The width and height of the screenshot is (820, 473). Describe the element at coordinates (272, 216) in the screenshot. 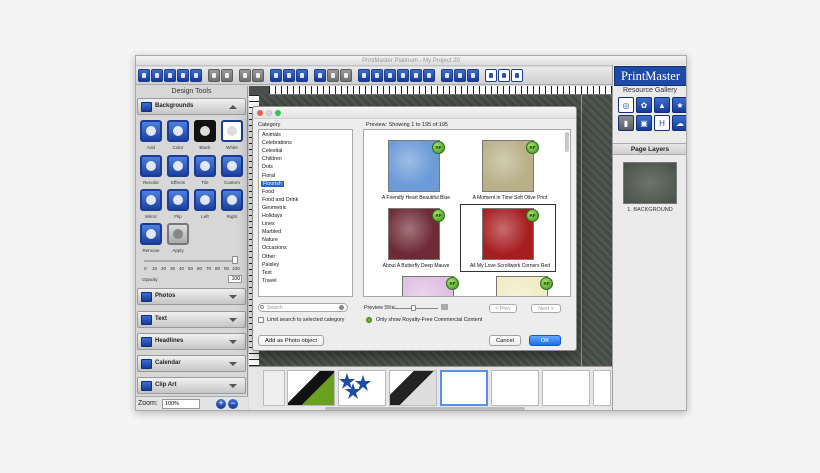

I see `category-item: Holidays` at that location.